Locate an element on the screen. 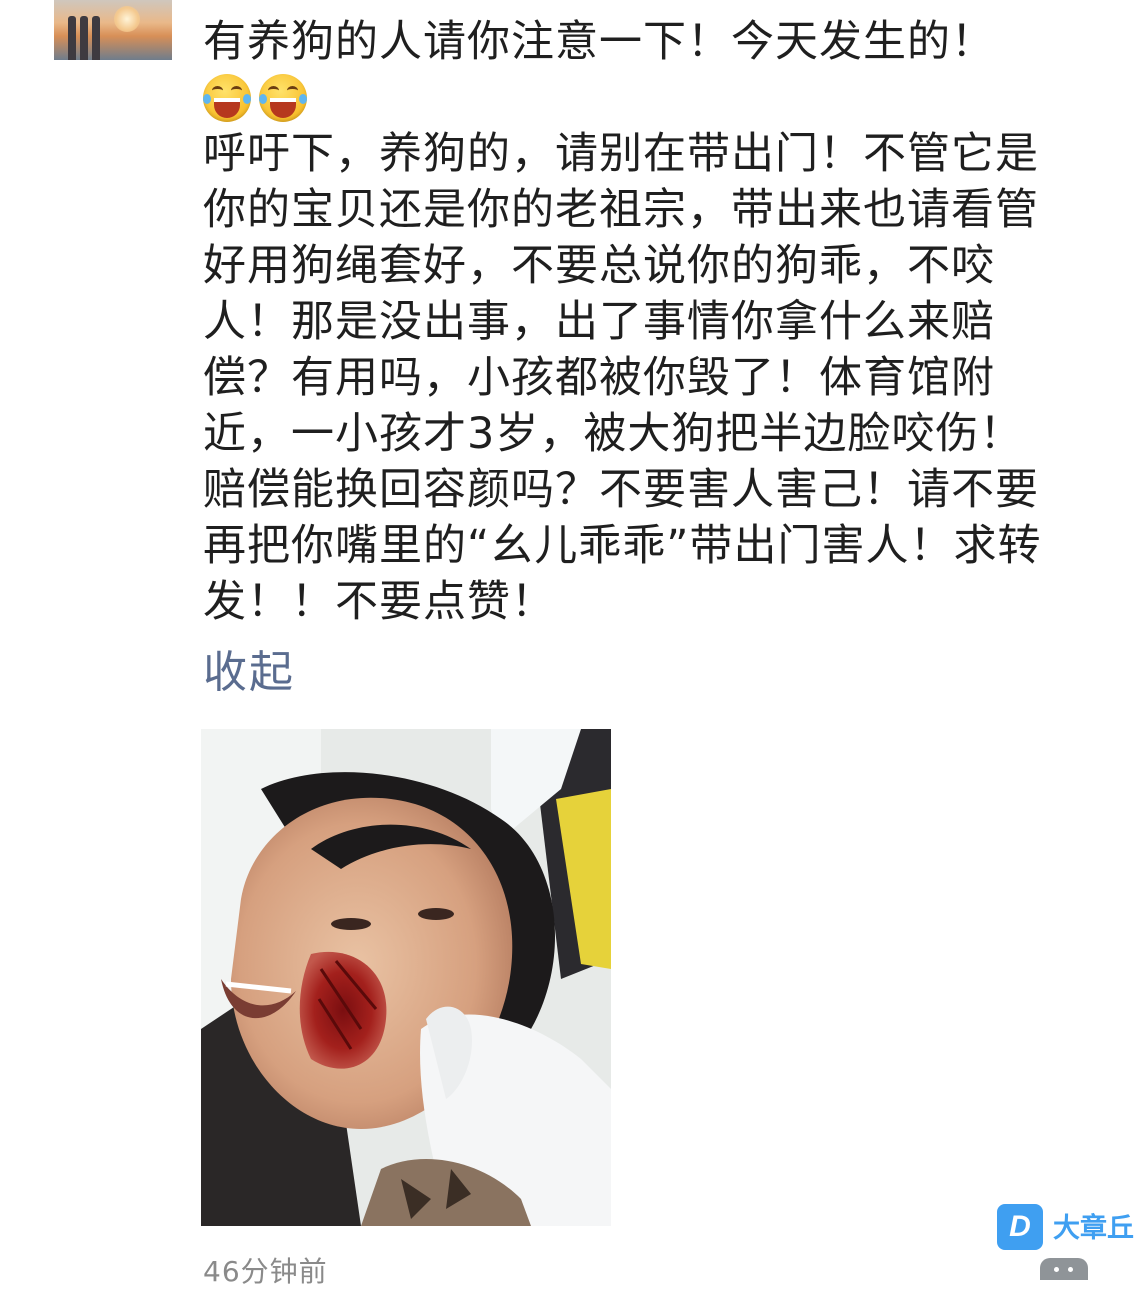 This screenshot has width=1146, height=1290. post-photo-illustration is located at coordinates (406, 977).